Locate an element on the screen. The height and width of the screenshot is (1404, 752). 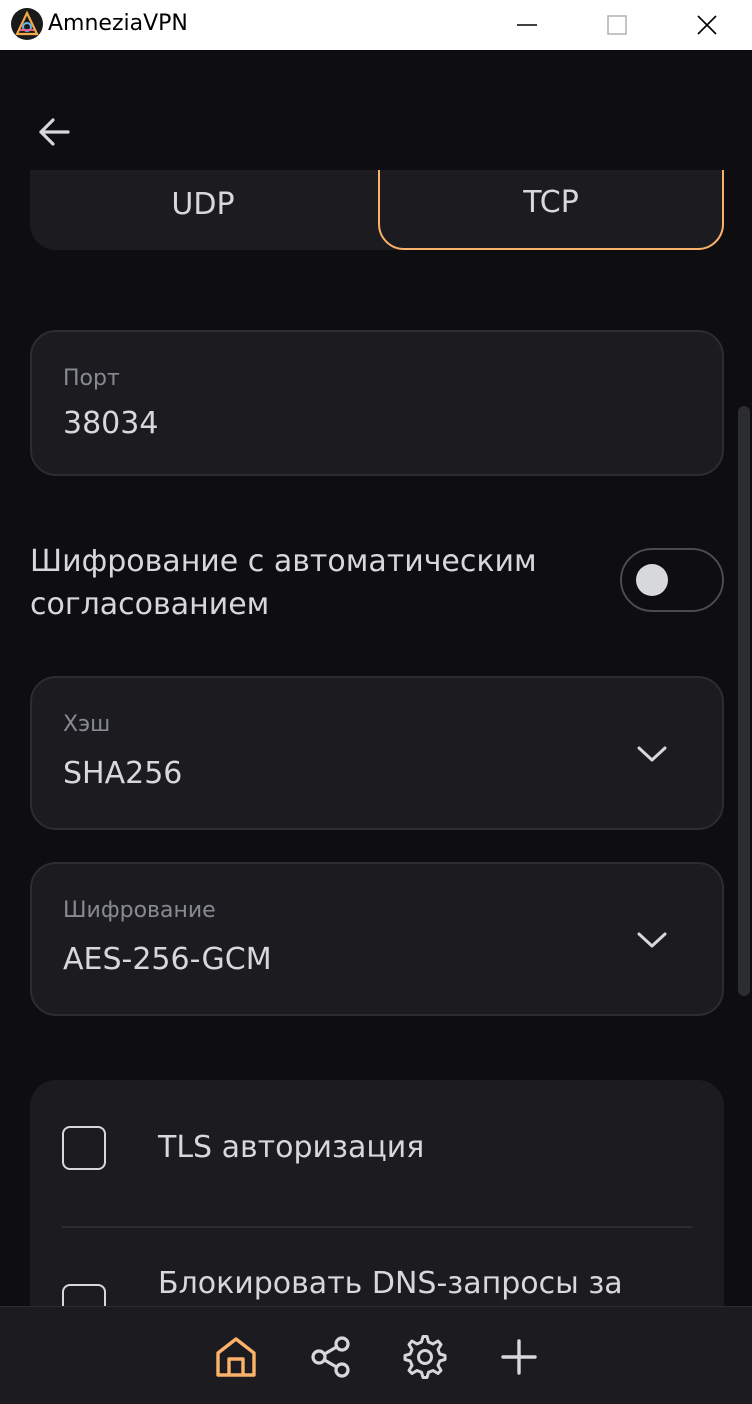
protocol-selector: UDP TCP is located at coordinates (377, 210).